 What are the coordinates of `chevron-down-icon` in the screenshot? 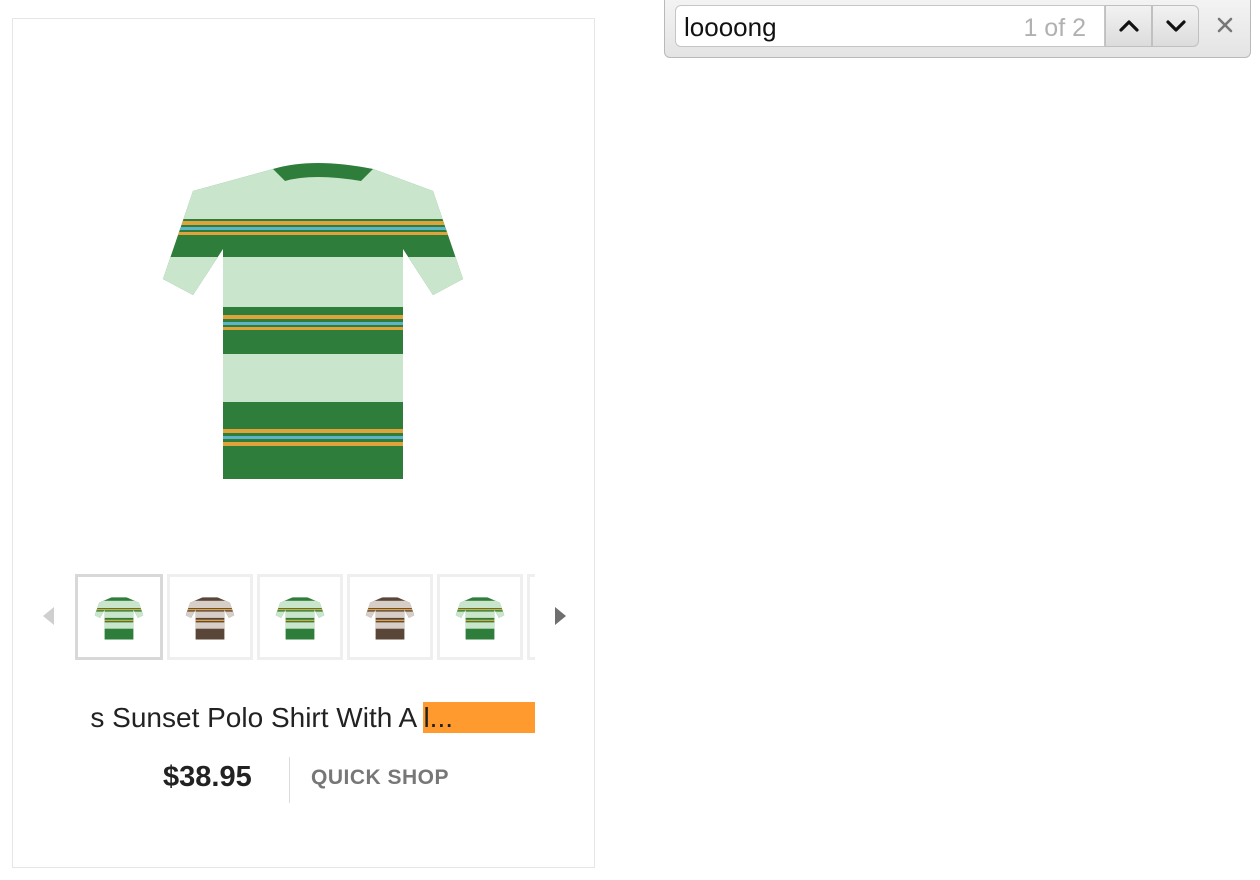 It's located at (1175, 26).